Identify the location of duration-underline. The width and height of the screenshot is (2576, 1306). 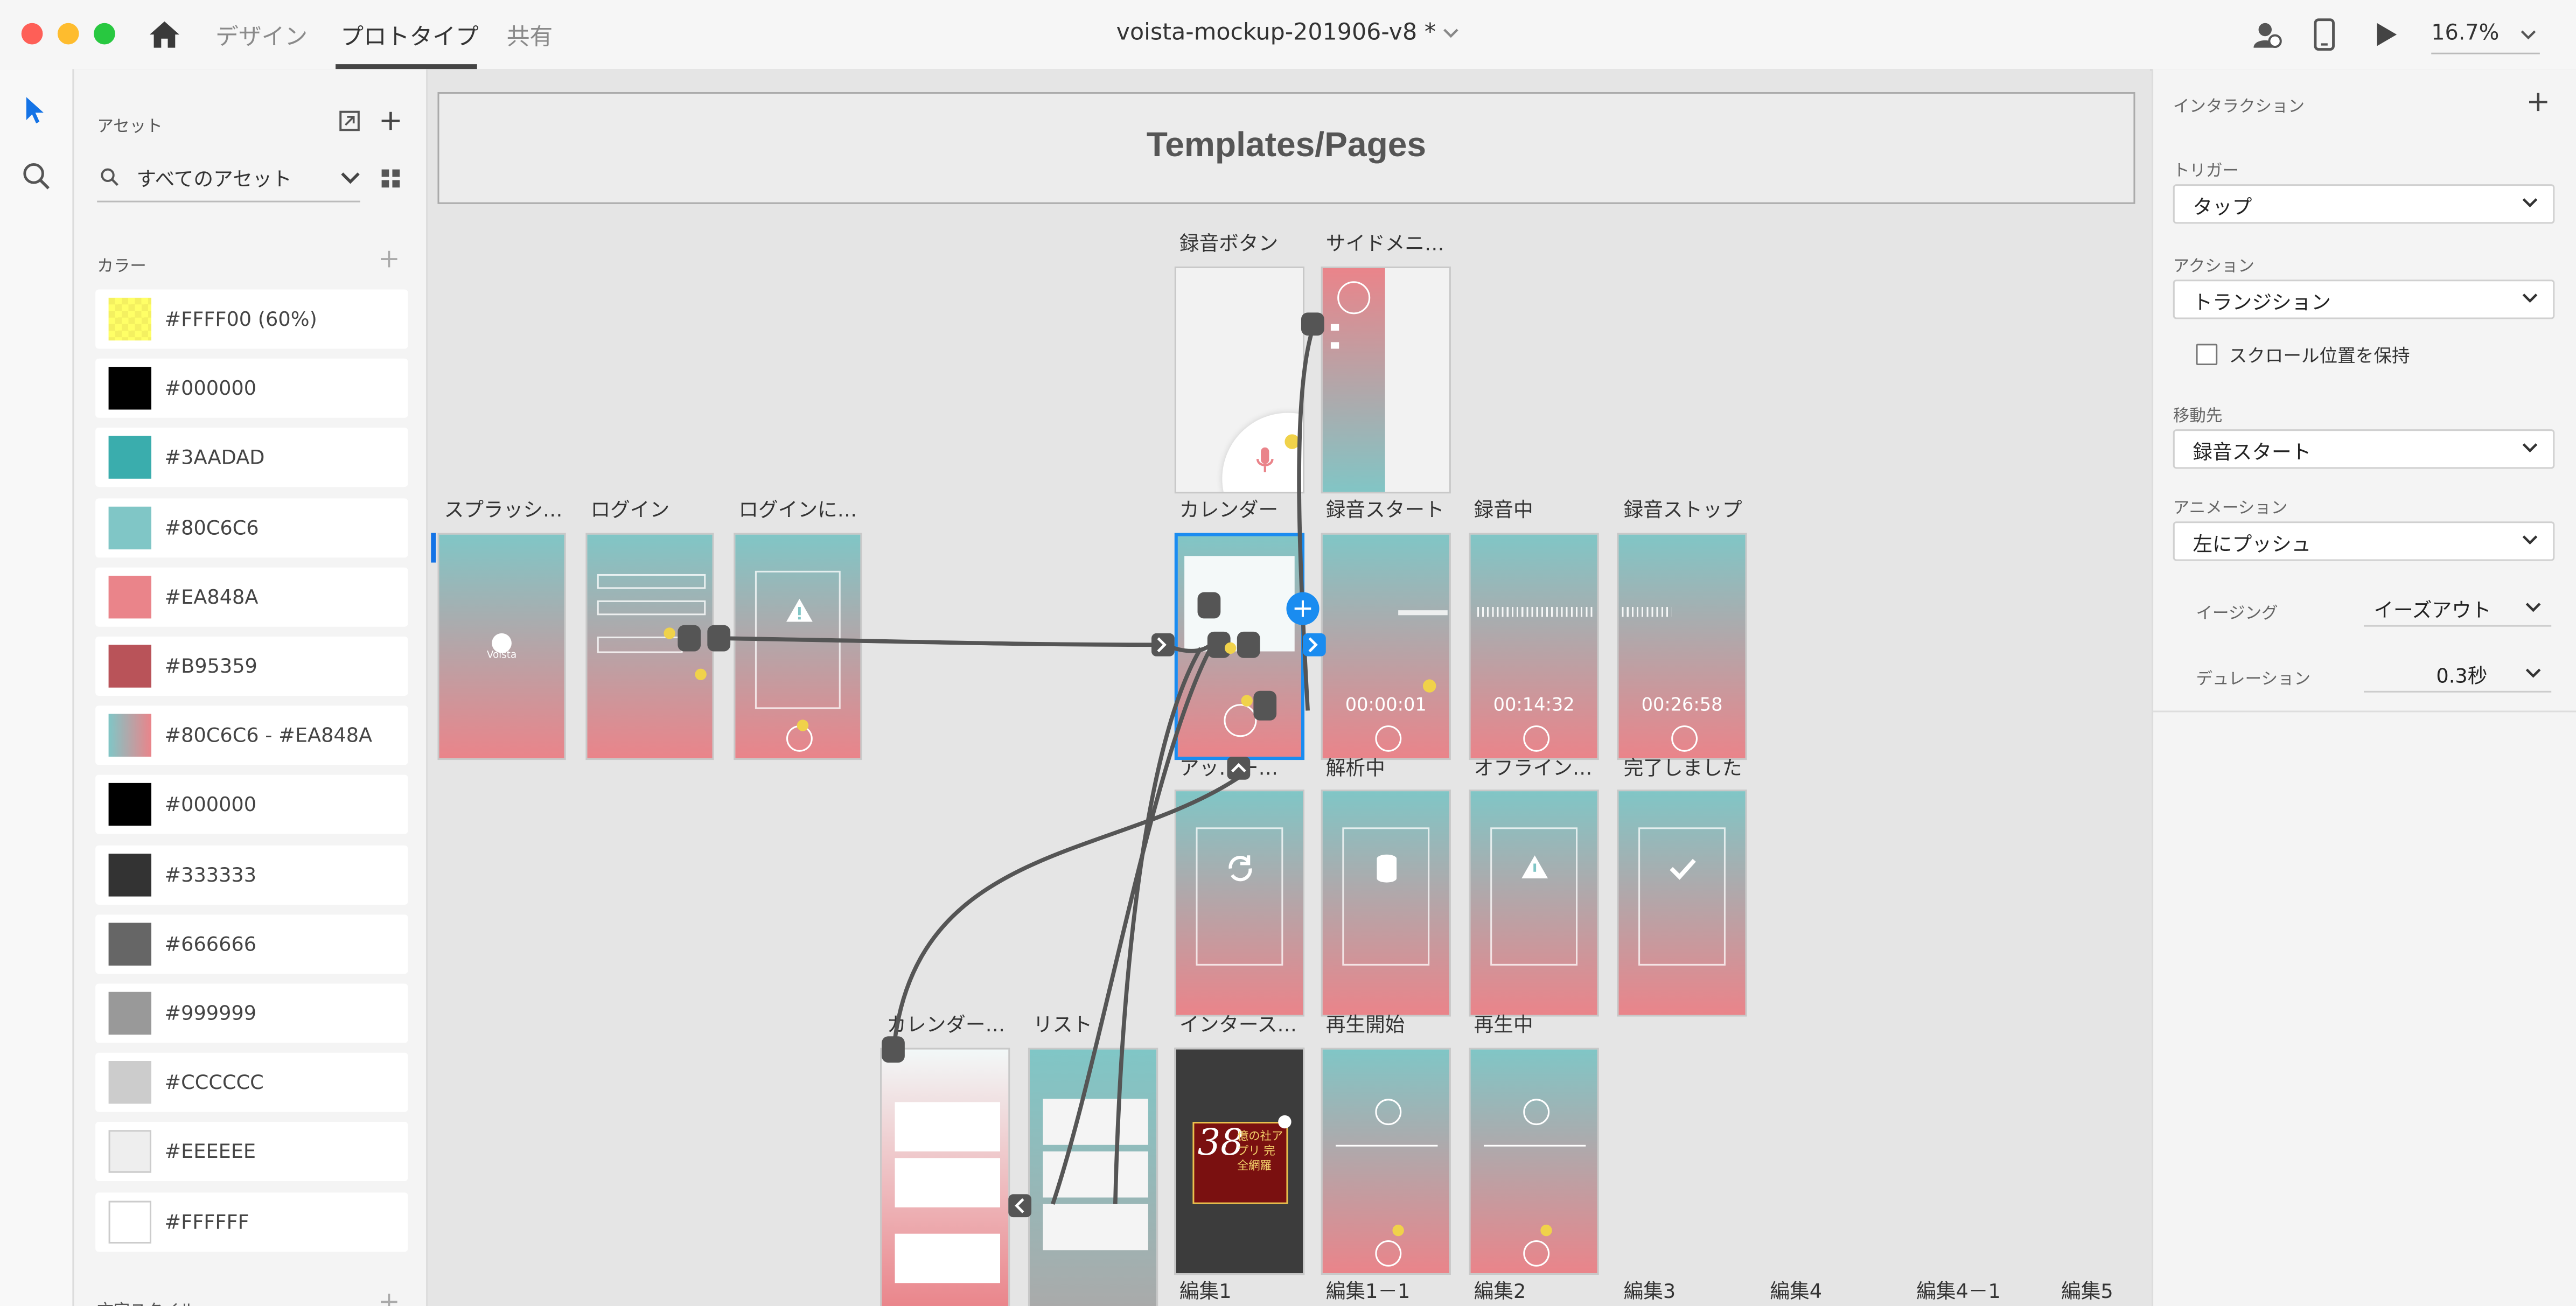
(2458, 691).